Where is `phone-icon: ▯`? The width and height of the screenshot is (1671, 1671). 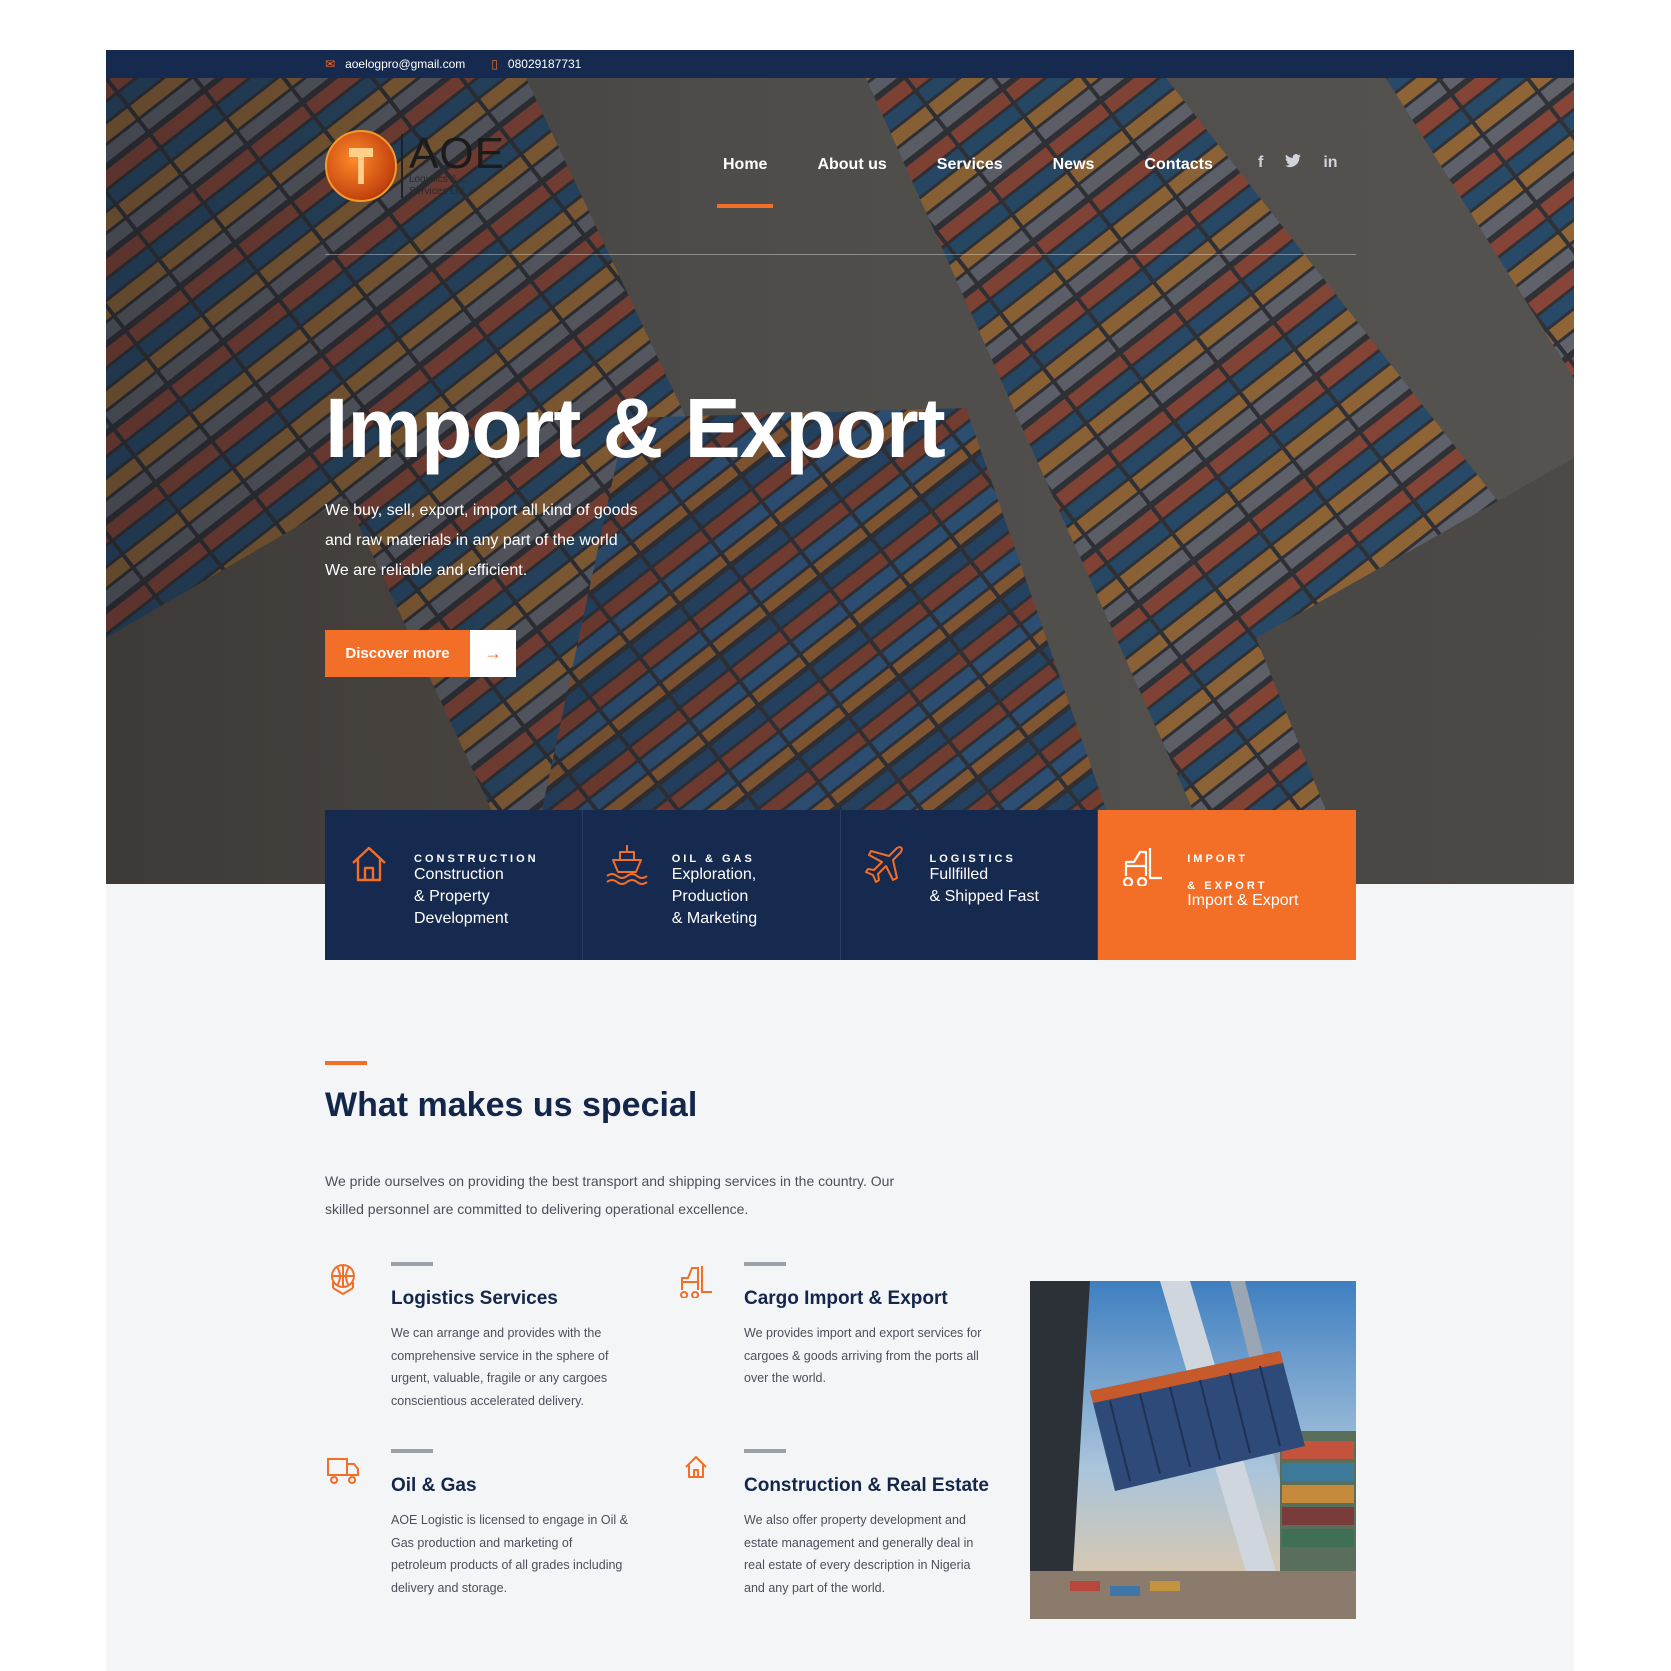 phone-icon: ▯ is located at coordinates (494, 64).